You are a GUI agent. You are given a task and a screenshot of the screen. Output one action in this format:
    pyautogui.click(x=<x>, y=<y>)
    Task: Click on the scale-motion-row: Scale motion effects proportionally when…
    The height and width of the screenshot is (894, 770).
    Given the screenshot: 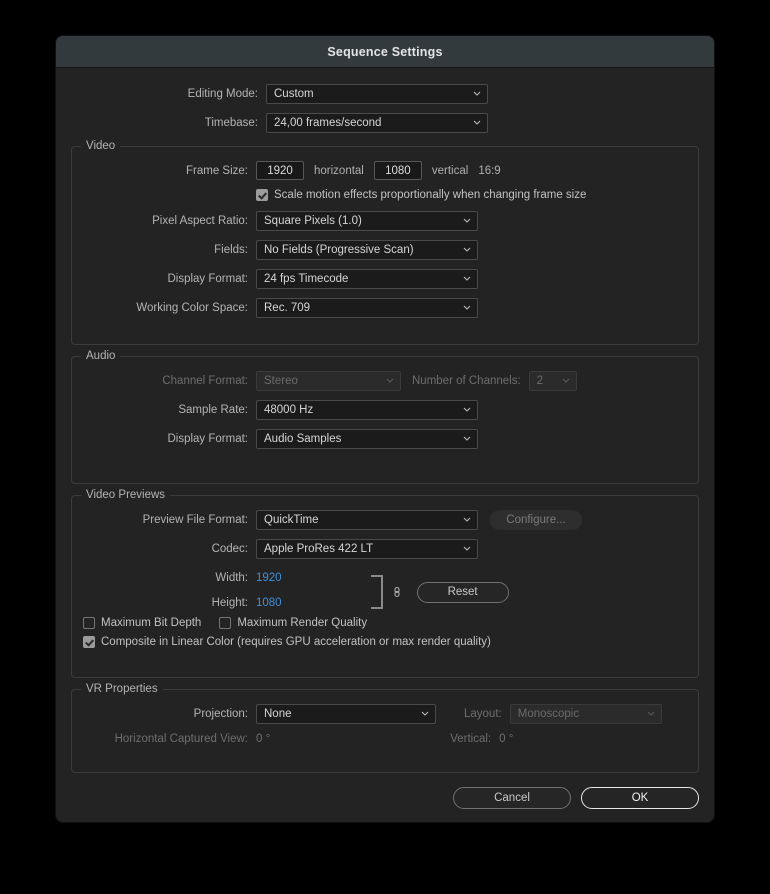 What is the action you would take?
    pyautogui.click(x=385, y=195)
    